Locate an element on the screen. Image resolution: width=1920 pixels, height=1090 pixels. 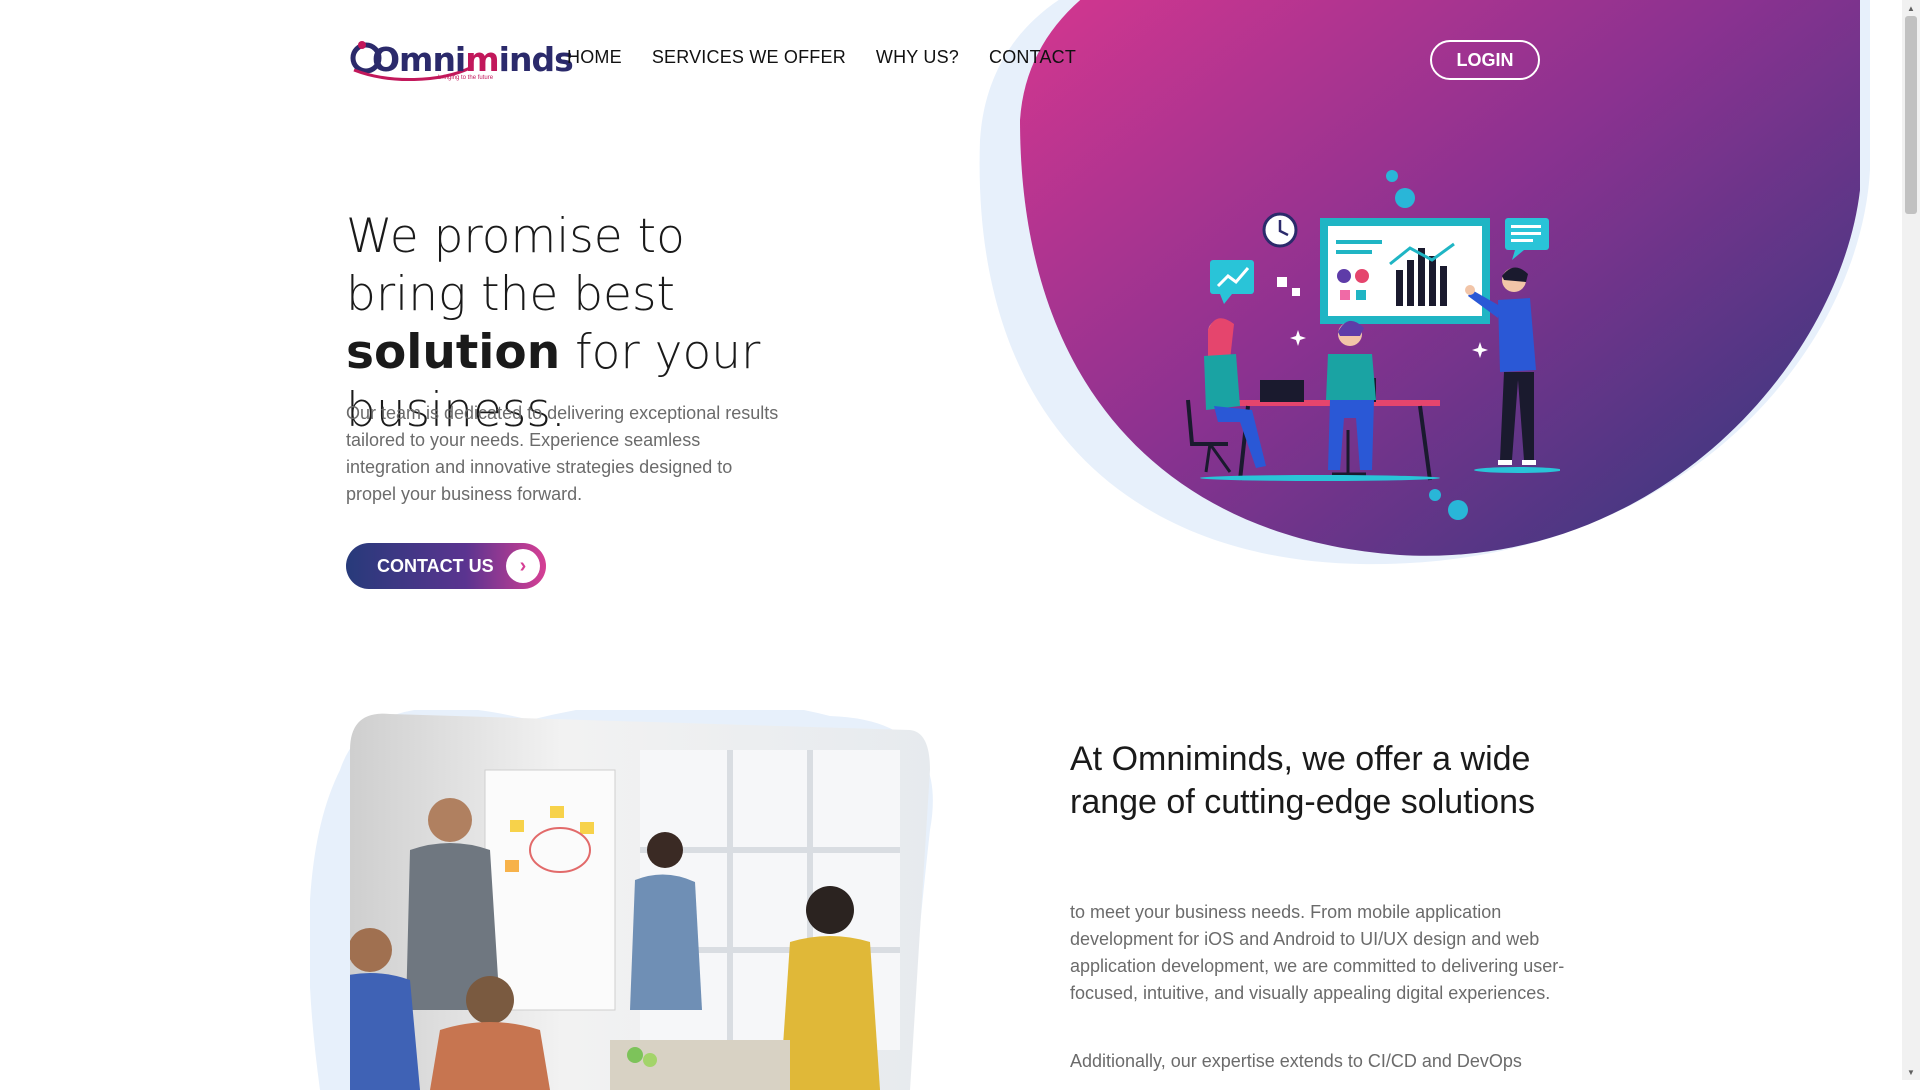
nav-why-us: WHY US? is located at coordinates (917, 57).